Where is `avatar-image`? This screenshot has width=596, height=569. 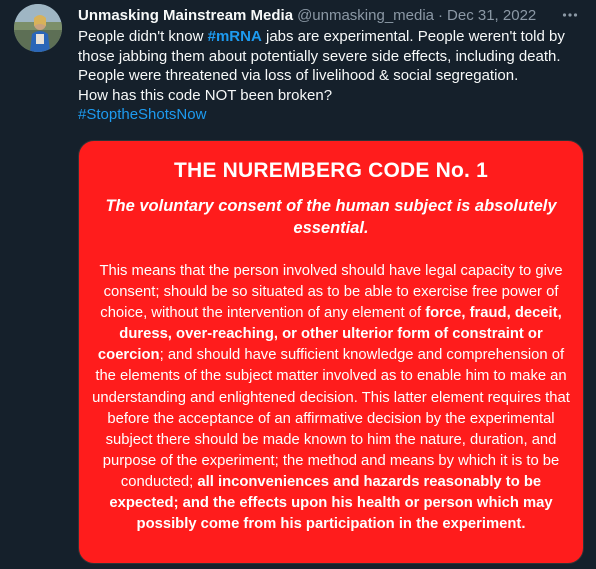 avatar-image is located at coordinates (38, 28).